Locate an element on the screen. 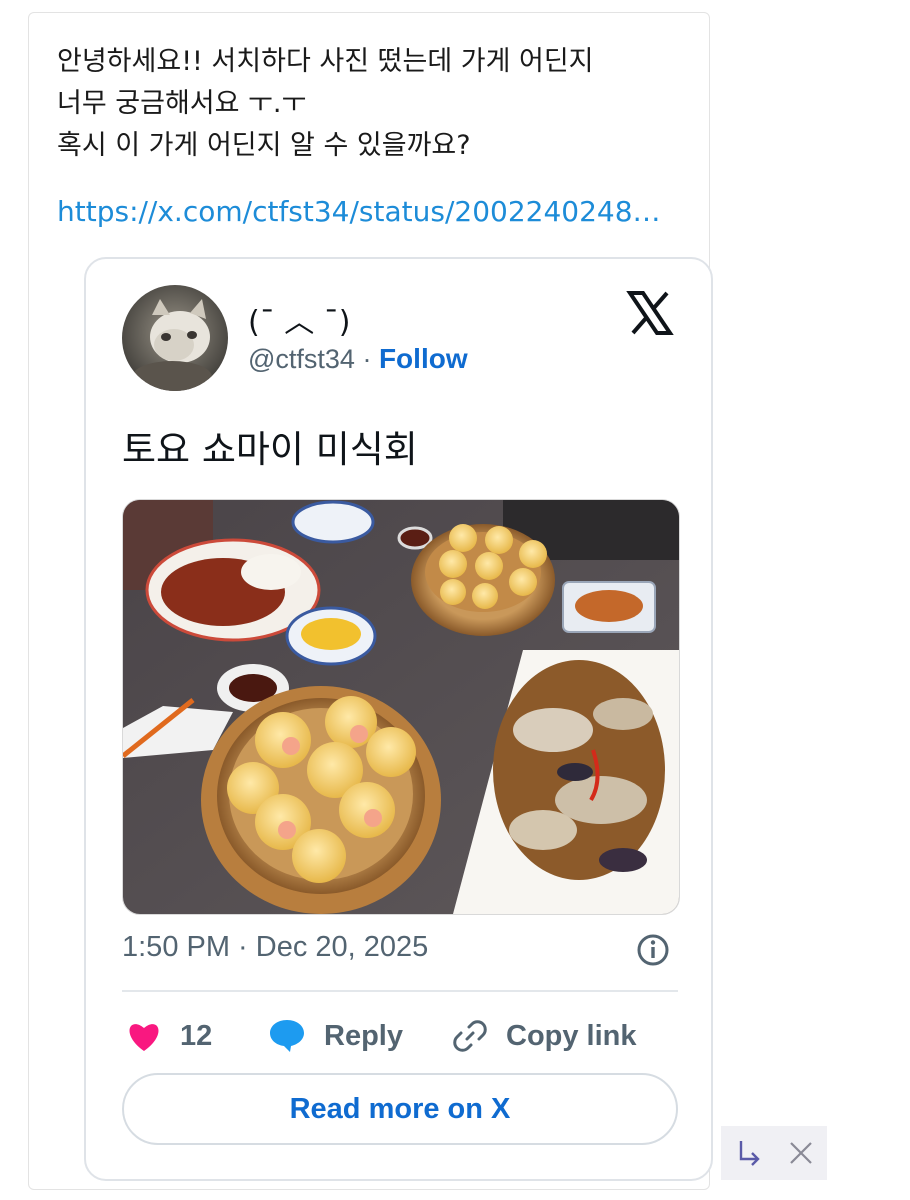  tweet-actions: 12 Reply Copy link is located at coordinates (400, 1036).